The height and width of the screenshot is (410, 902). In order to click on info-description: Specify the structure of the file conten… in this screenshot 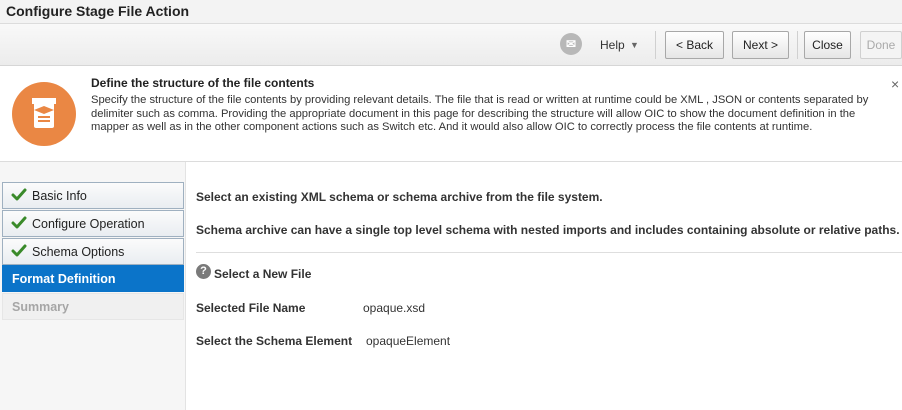, I will do `click(480, 113)`.